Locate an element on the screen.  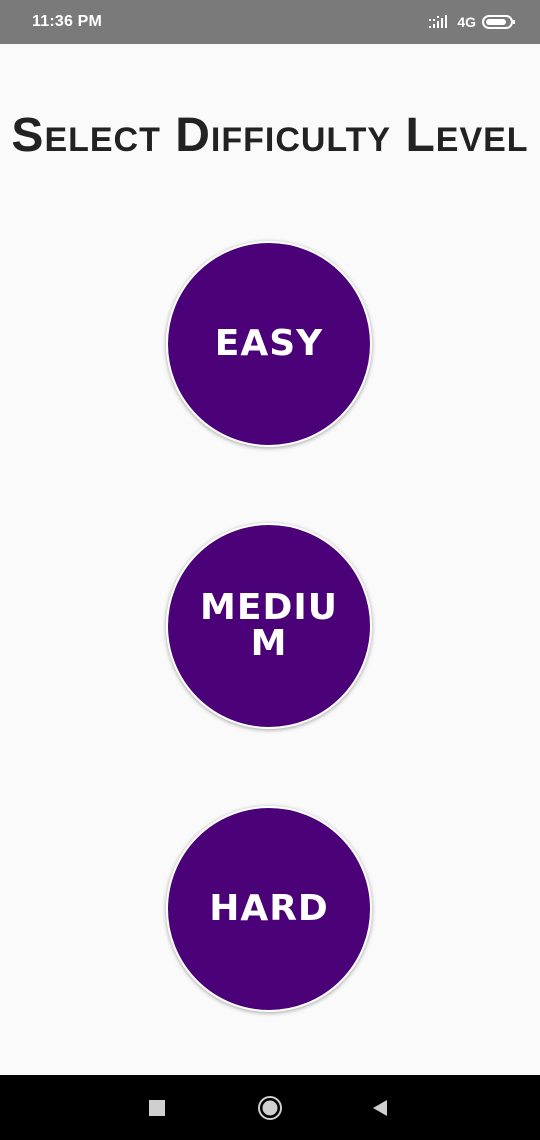
signal-icon is located at coordinates (440, 22).